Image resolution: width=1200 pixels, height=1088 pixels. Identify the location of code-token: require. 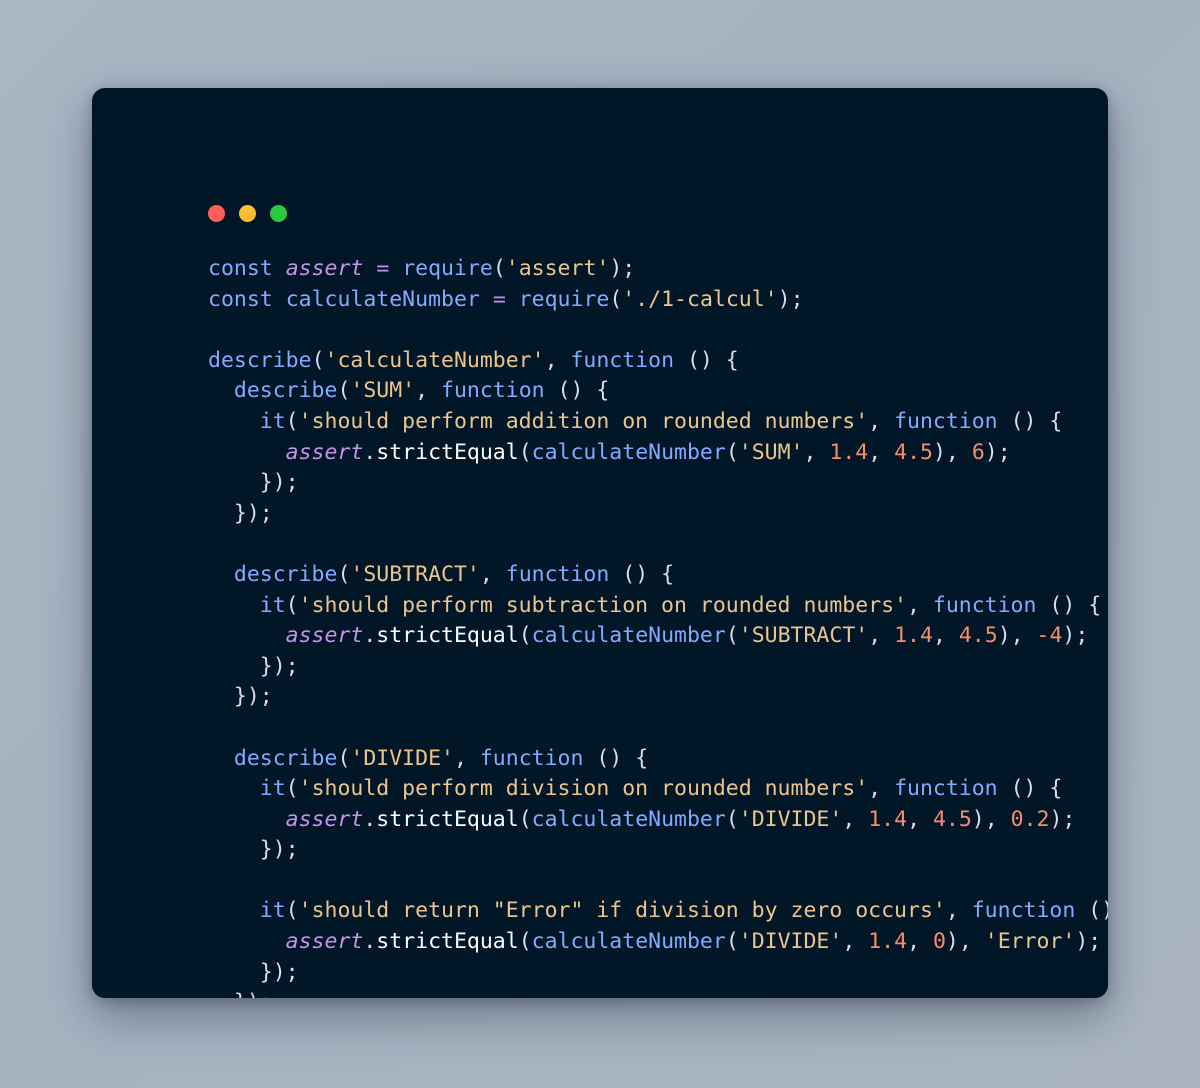
(447, 268).